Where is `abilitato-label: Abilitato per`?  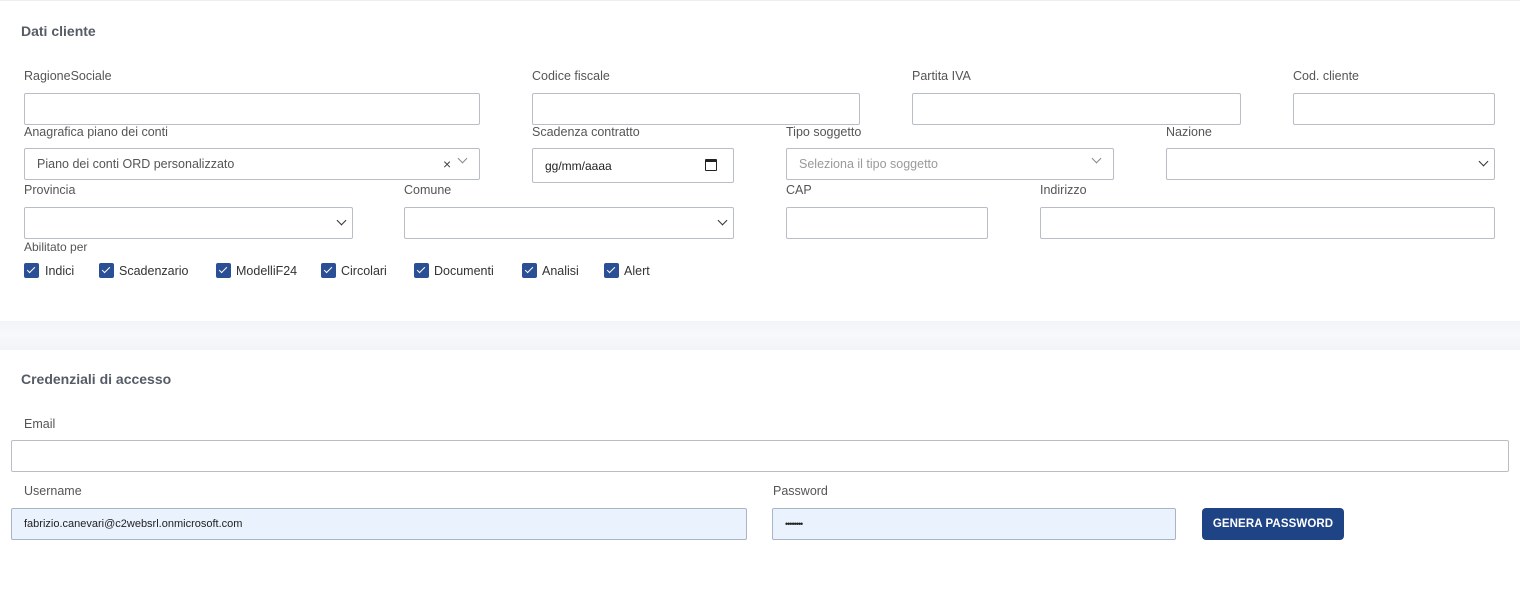
abilitato-label: Abilitato per is located at coordinates (56, 247).